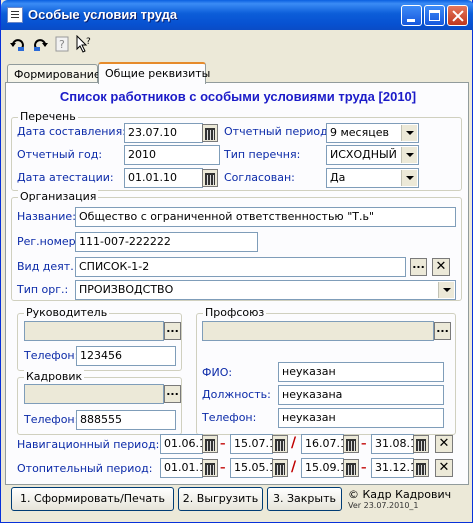  What do you see at coordinates (251, 444) in the screenshot?
I see `nav-end-1-field: 15.07.1` at bounding box center [251, 444].